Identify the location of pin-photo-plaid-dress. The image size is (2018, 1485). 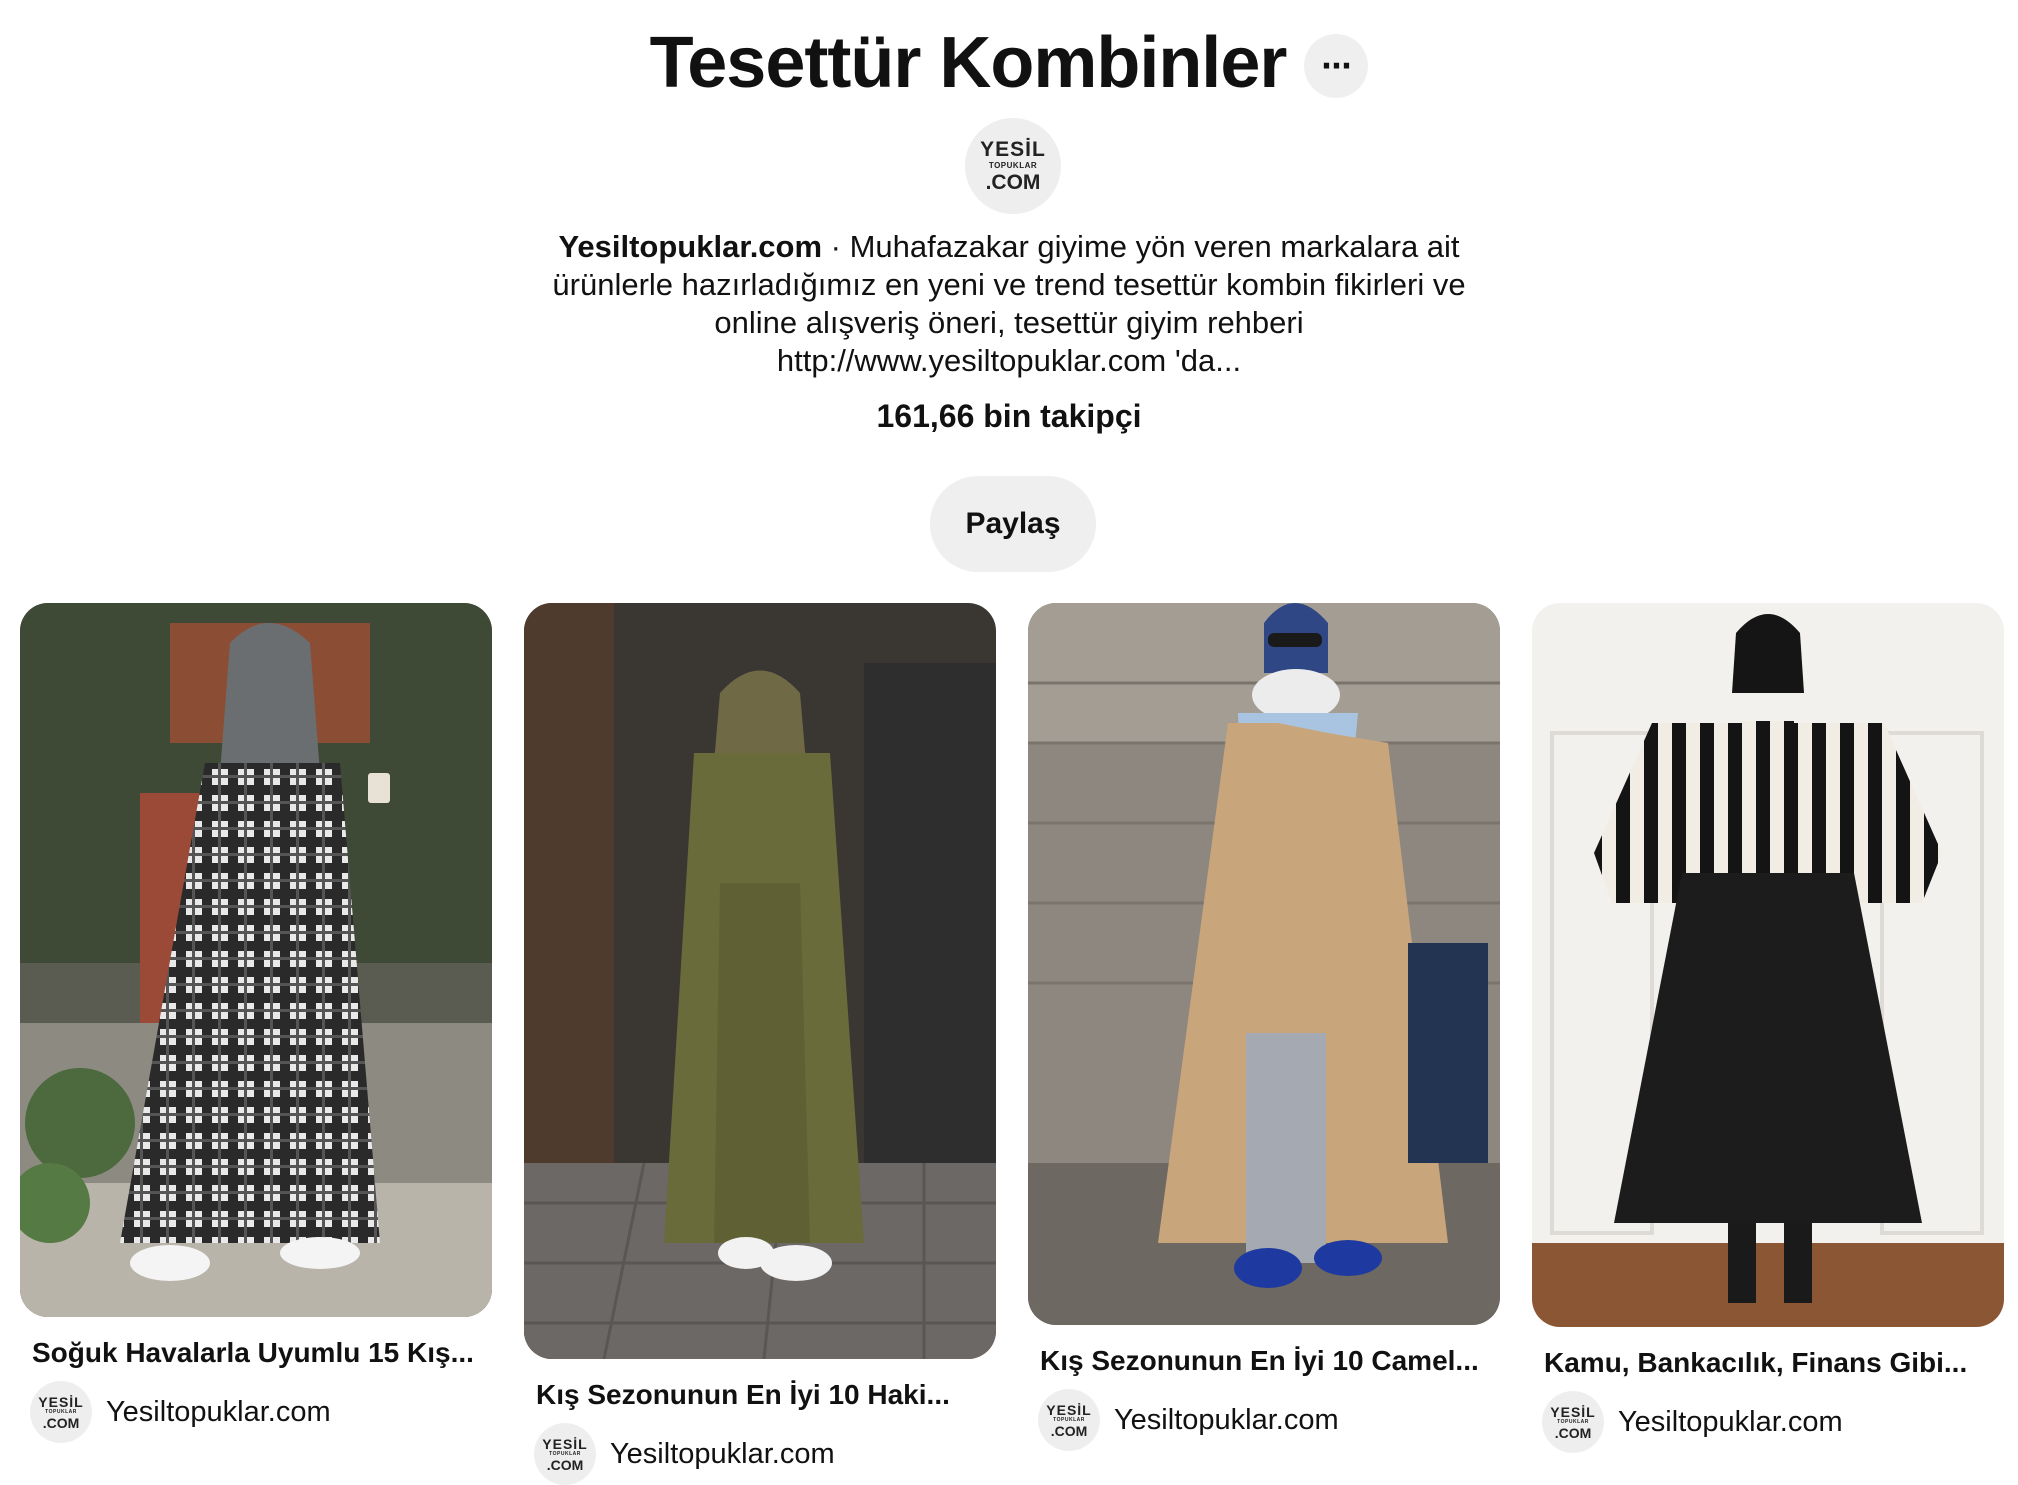
(256, 960).